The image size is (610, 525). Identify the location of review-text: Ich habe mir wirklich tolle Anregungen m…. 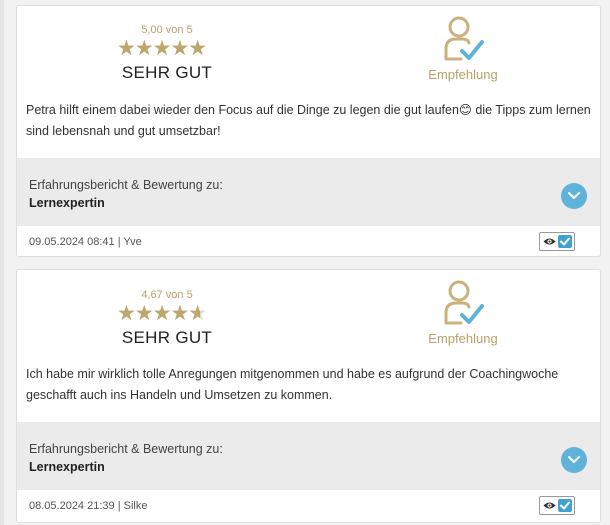
(292, 384).